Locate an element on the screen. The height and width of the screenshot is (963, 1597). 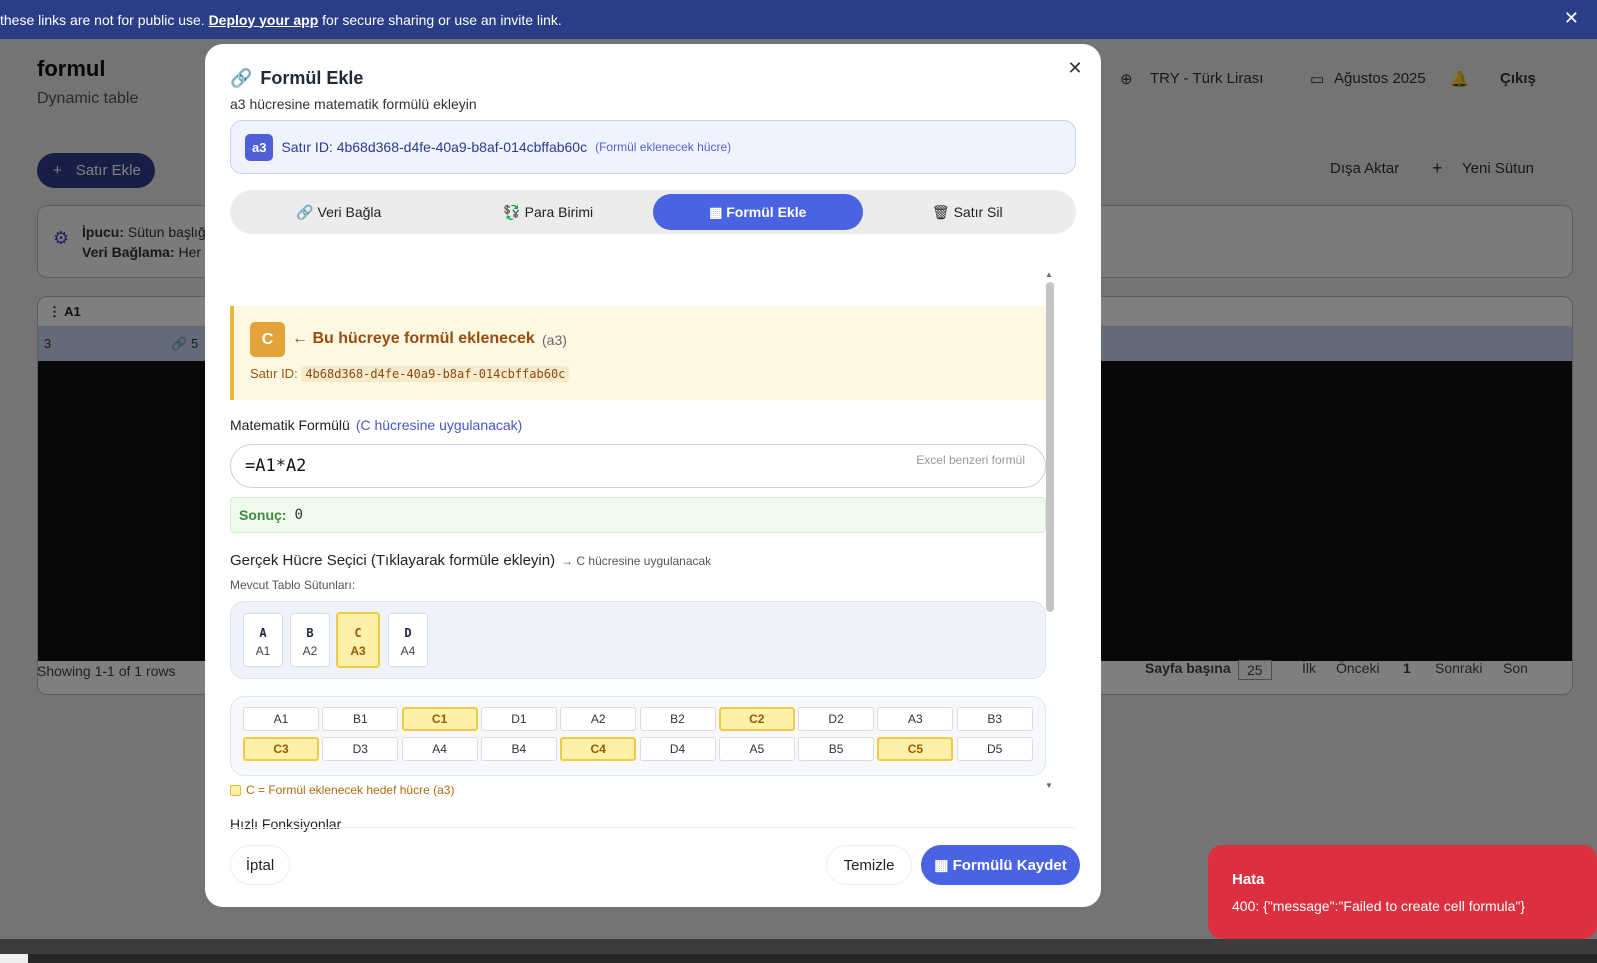
target-column-badge: C is located at coordinates (267, 339).